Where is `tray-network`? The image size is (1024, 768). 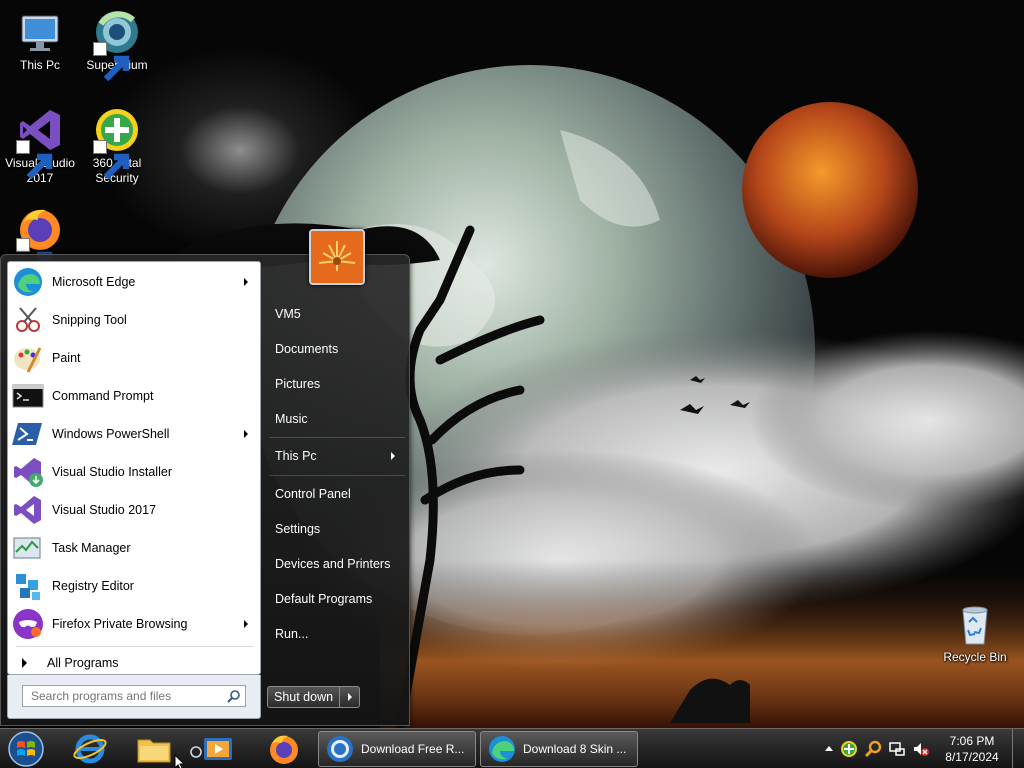 tray-network is located at coordinates (897, 749).